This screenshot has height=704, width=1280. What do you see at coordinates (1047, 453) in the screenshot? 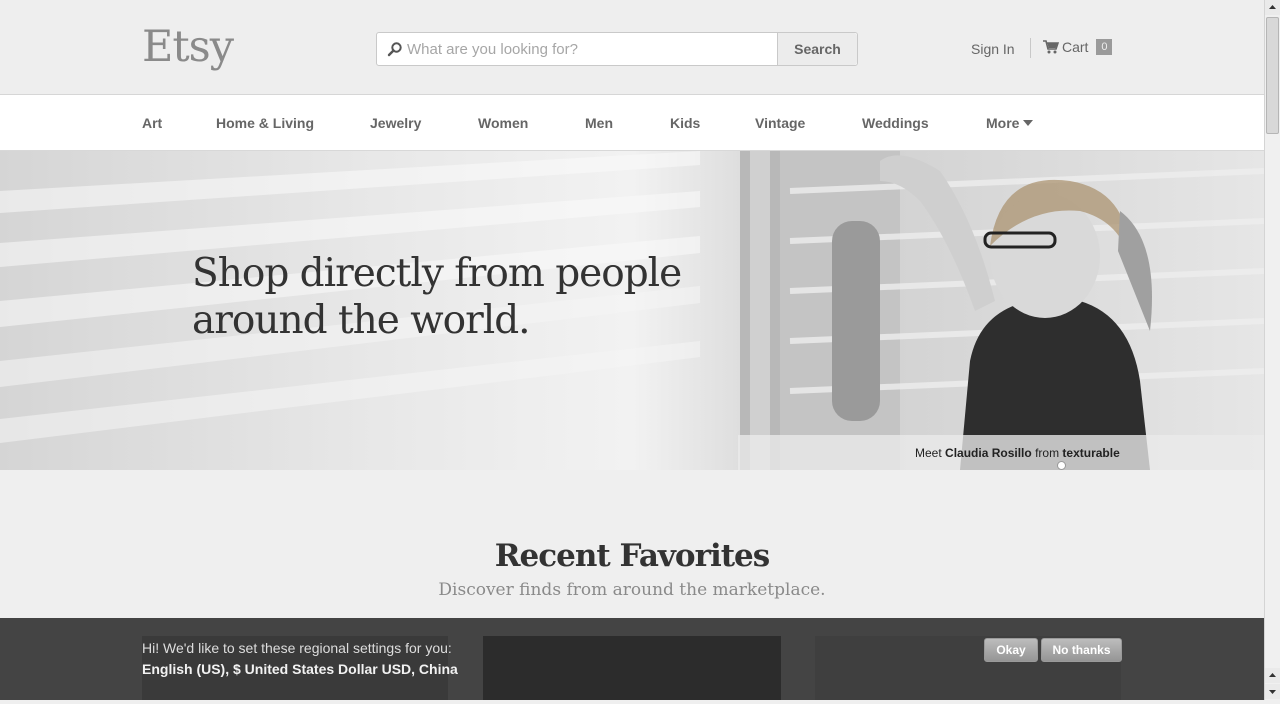
I see `hero-caption-middle: from` at bounding box center [1047, 453].